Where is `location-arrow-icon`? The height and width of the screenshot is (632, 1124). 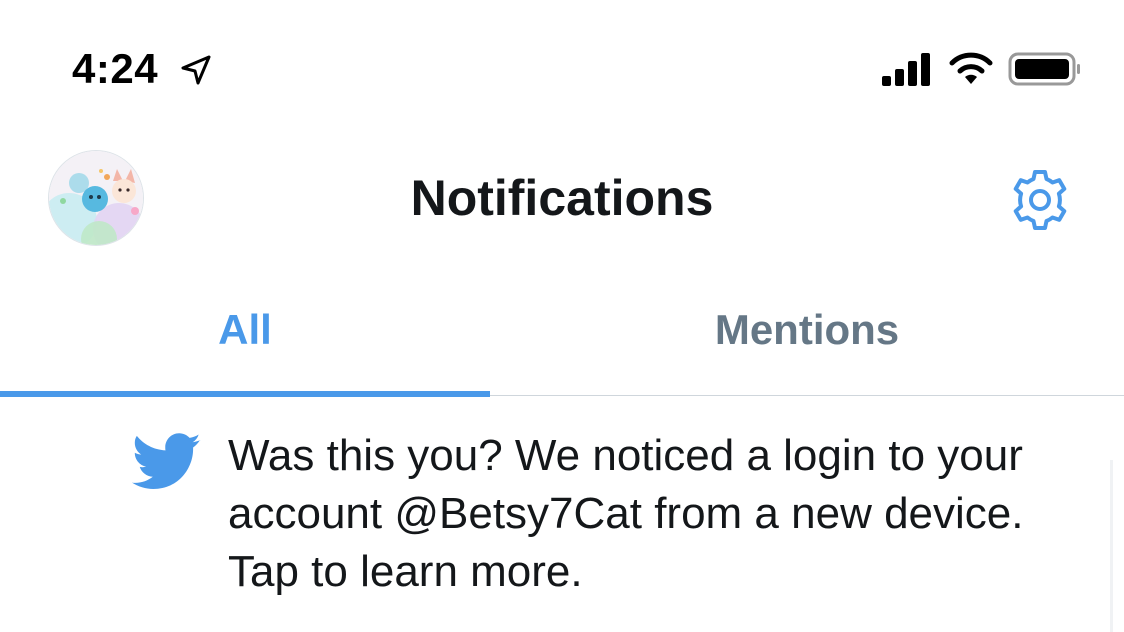 location-arrow-icon is located at coordinates (196, 70).